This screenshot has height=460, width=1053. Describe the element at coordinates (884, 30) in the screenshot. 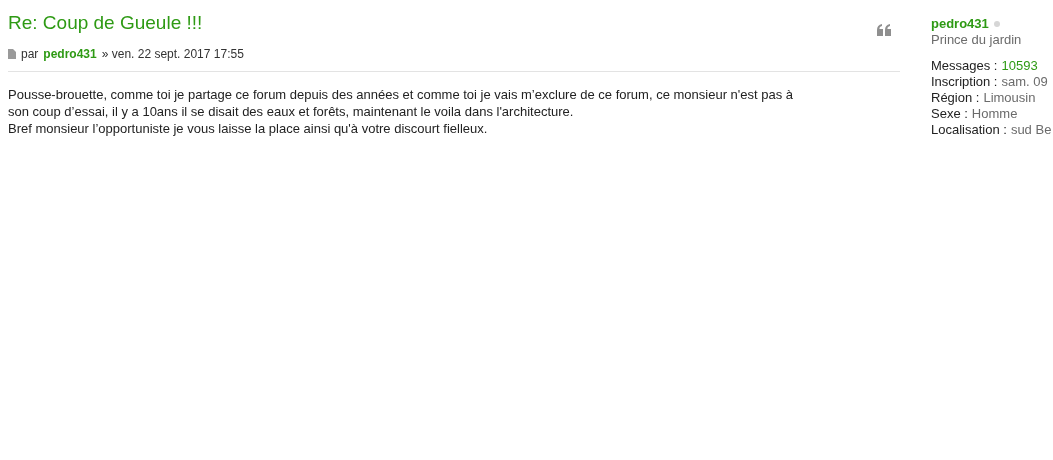

I see `quote-icon` at that location.